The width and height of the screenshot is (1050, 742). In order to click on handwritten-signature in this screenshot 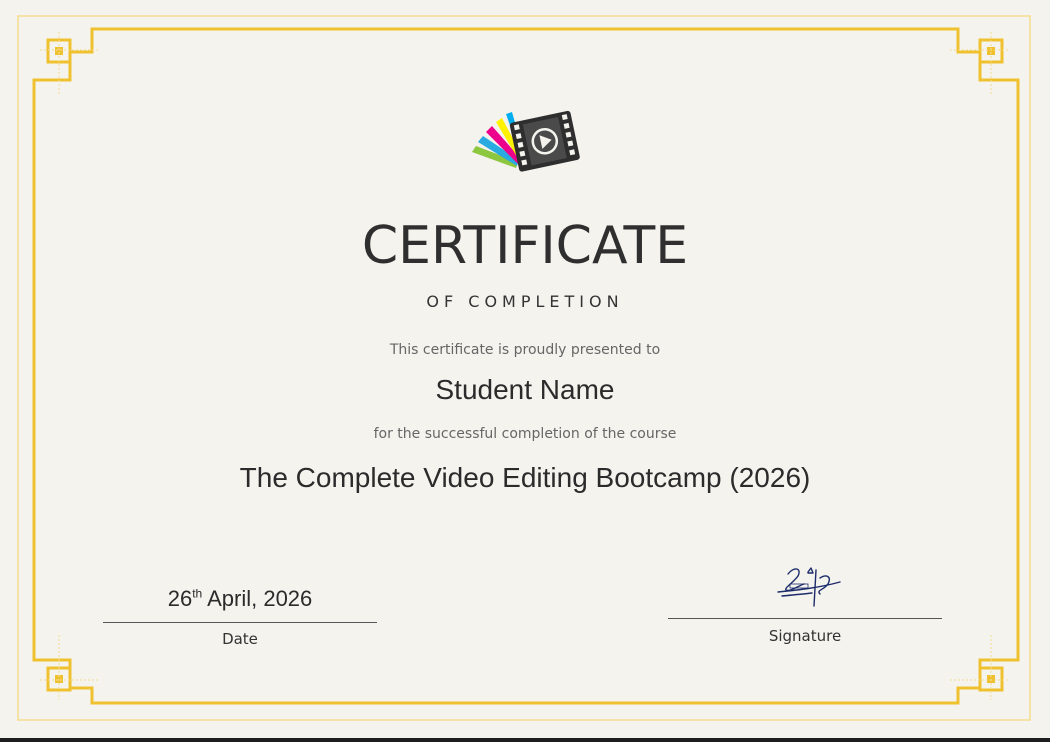, I will do `click(809, 587)`.